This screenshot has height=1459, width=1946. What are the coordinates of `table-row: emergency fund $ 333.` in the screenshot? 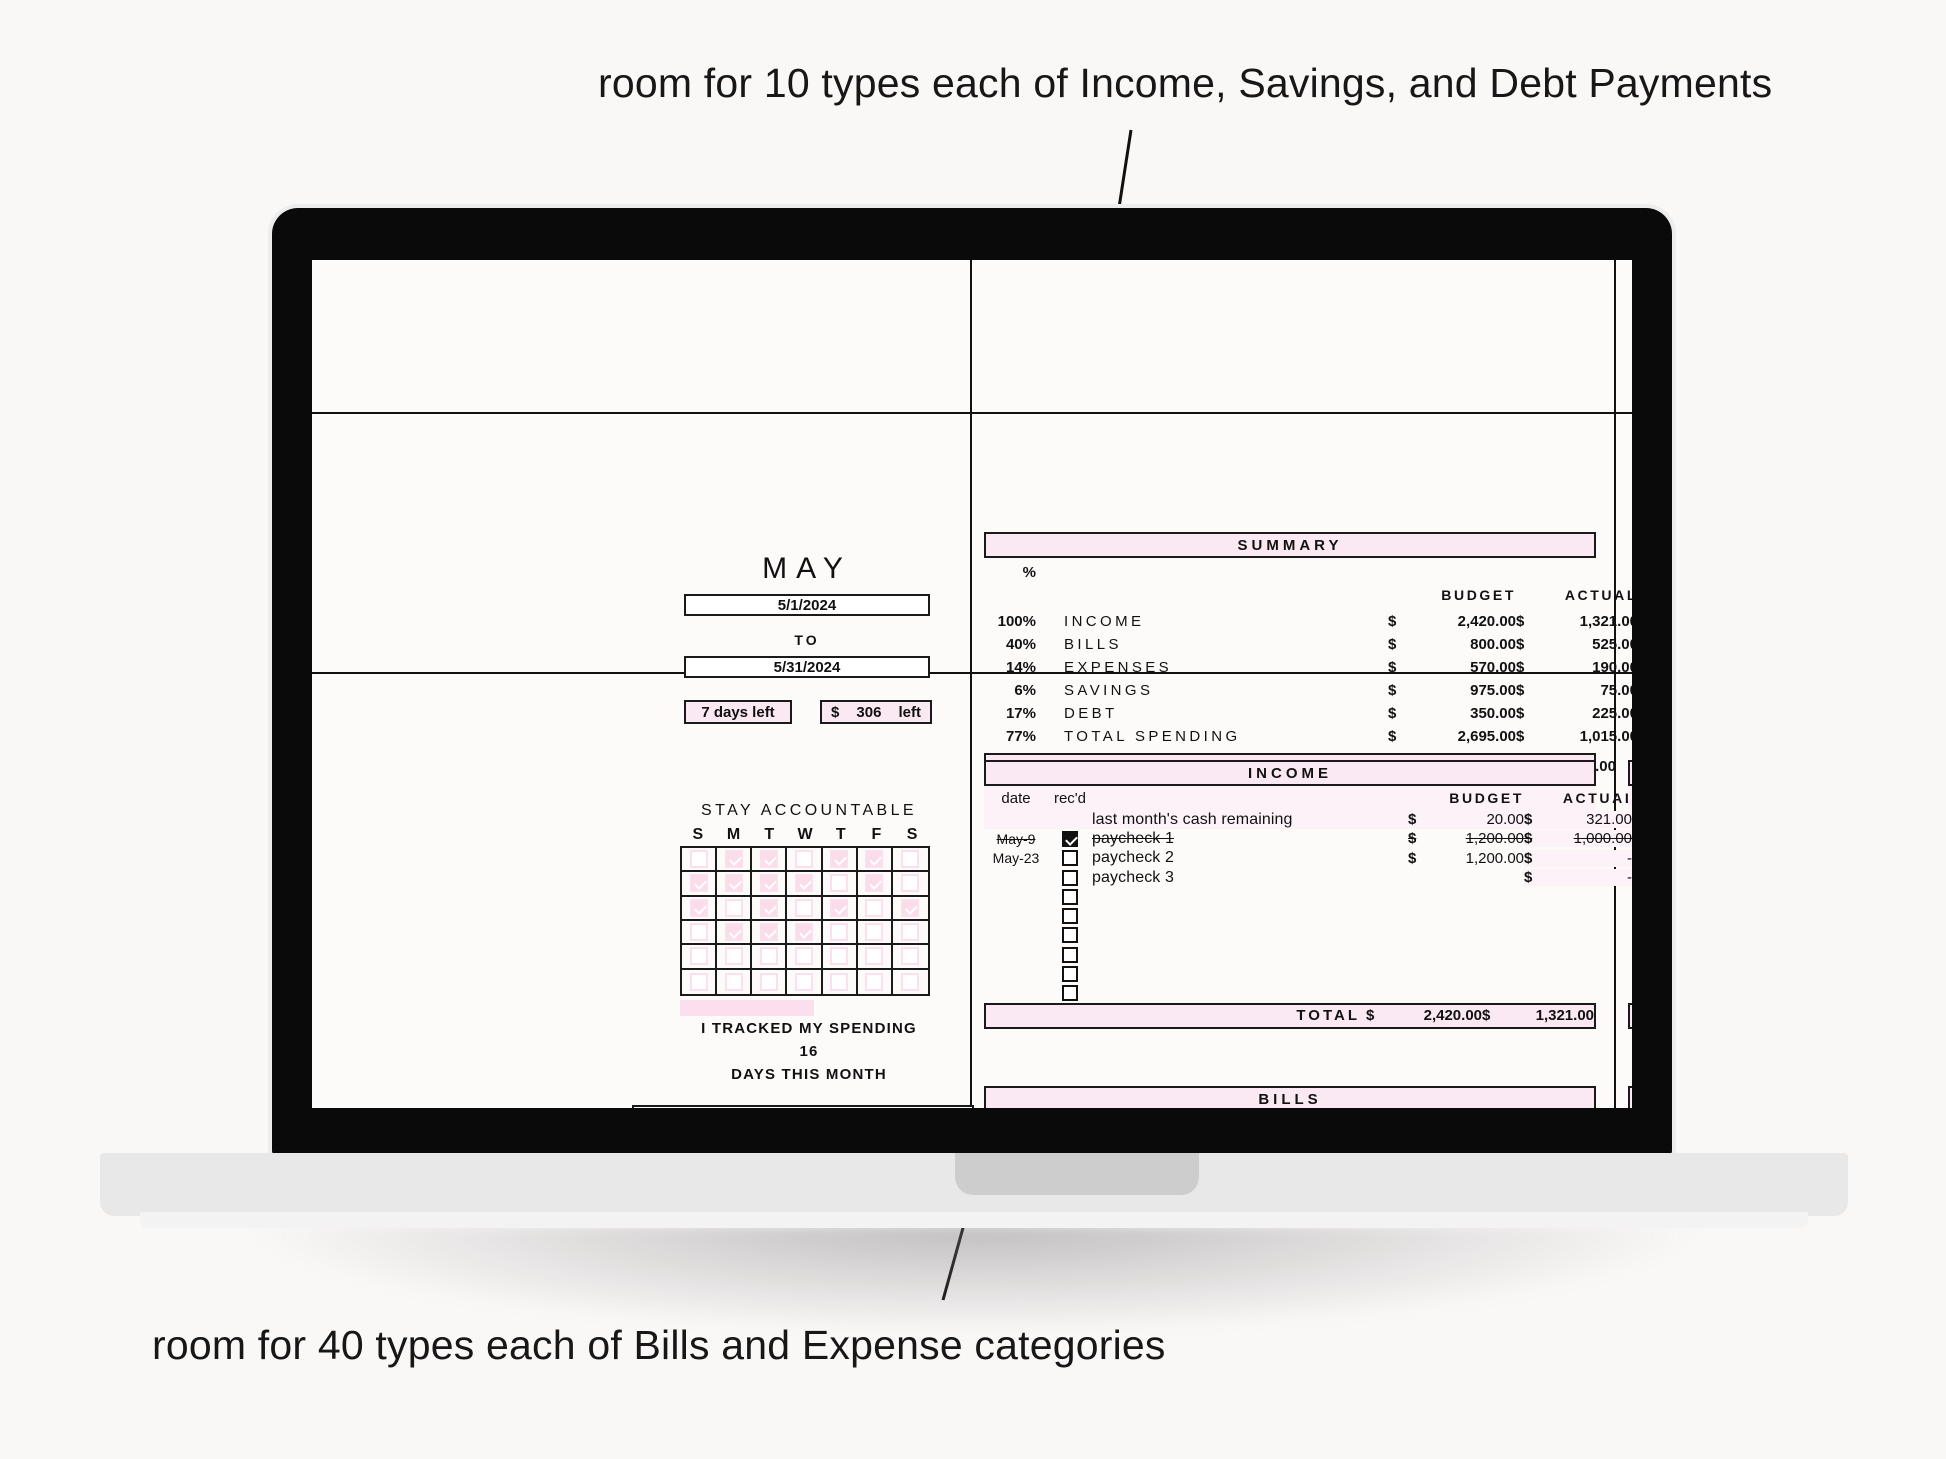 It's located at (1630, 819).